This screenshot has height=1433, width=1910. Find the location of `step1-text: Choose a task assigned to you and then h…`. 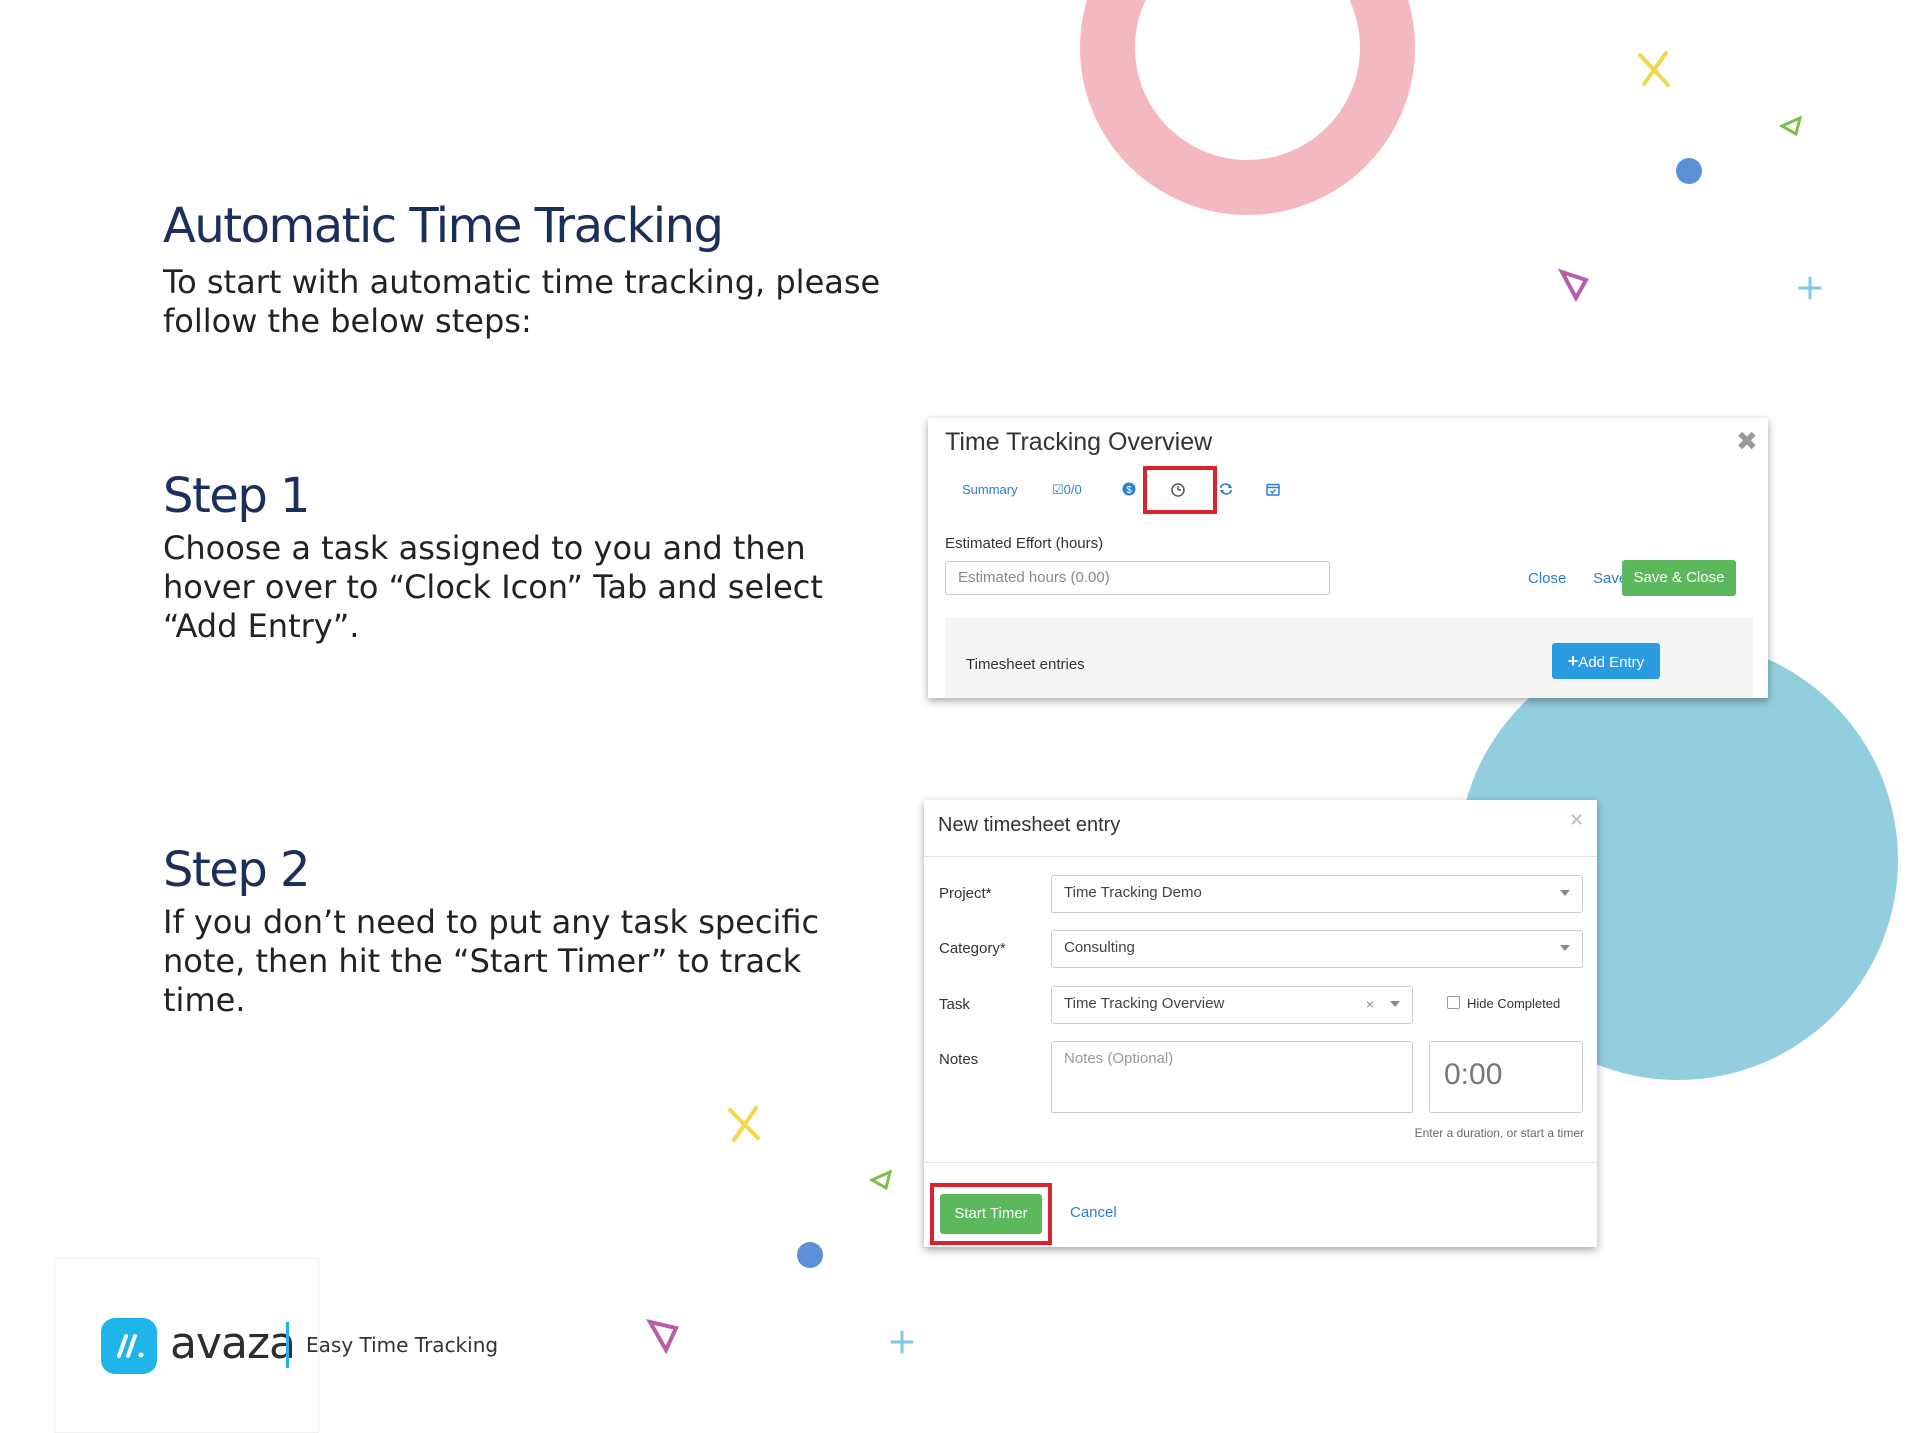

step1-text: Choose a task assigned to you and then h… is located at coordinates (493, 587).